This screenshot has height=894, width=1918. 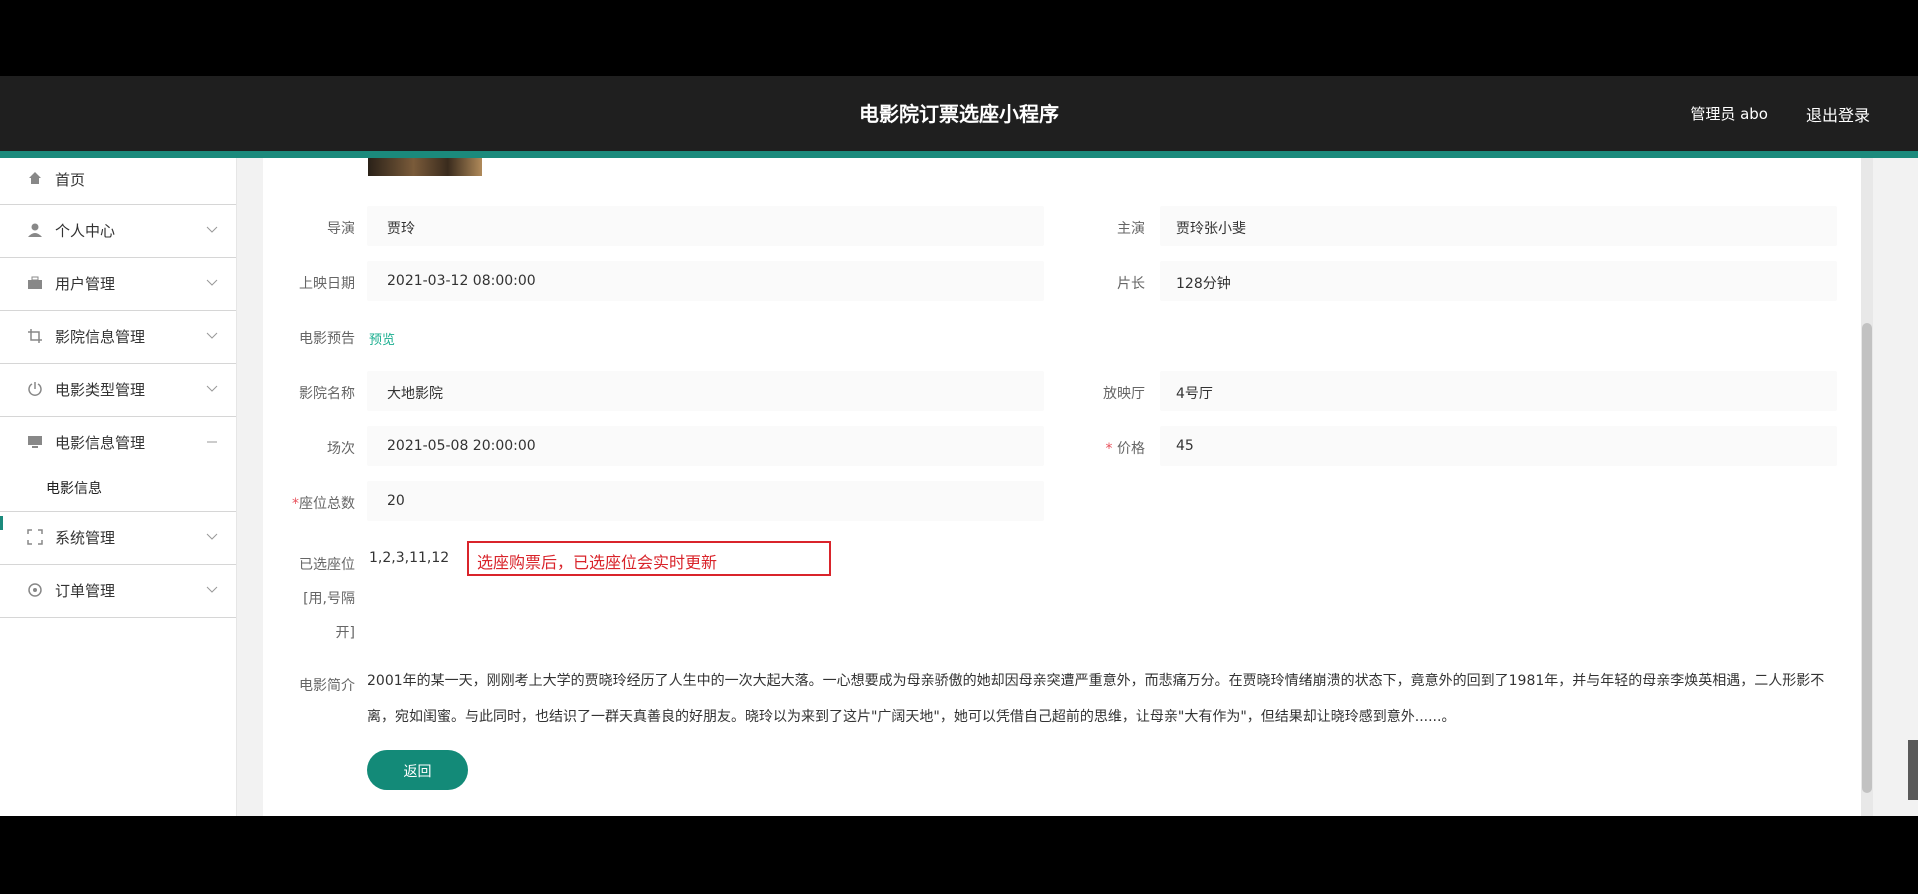 I want to click on intro-label: 电影简介, so click(x=327, y=686).